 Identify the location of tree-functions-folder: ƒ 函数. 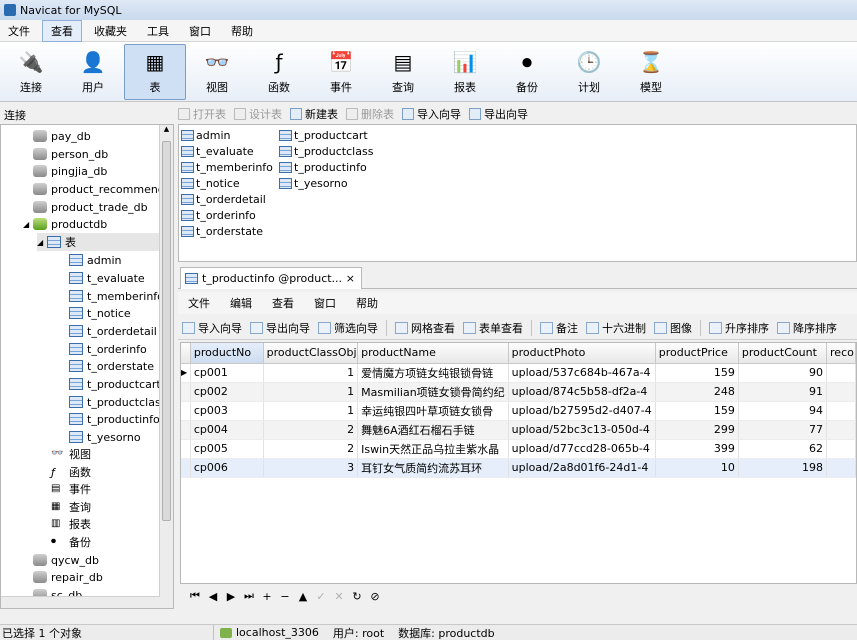
(71, 472).